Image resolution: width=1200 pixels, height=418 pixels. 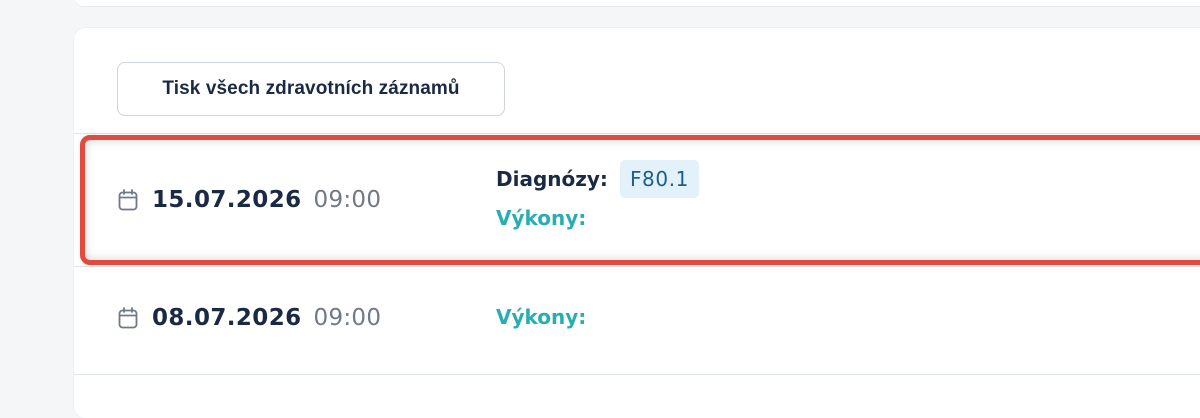 I want to click on top-card, so click(x=638, y=3).